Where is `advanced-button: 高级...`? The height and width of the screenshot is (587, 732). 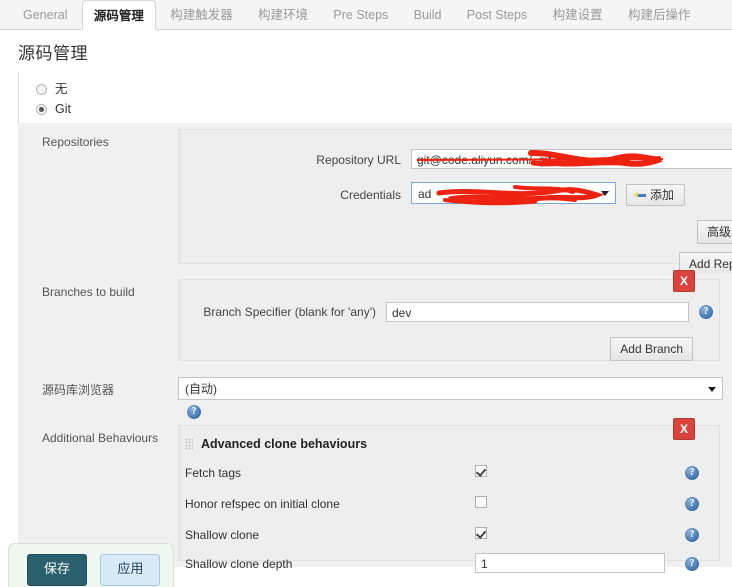
advanced-button: 高级... is located at coordinates (714, 232).